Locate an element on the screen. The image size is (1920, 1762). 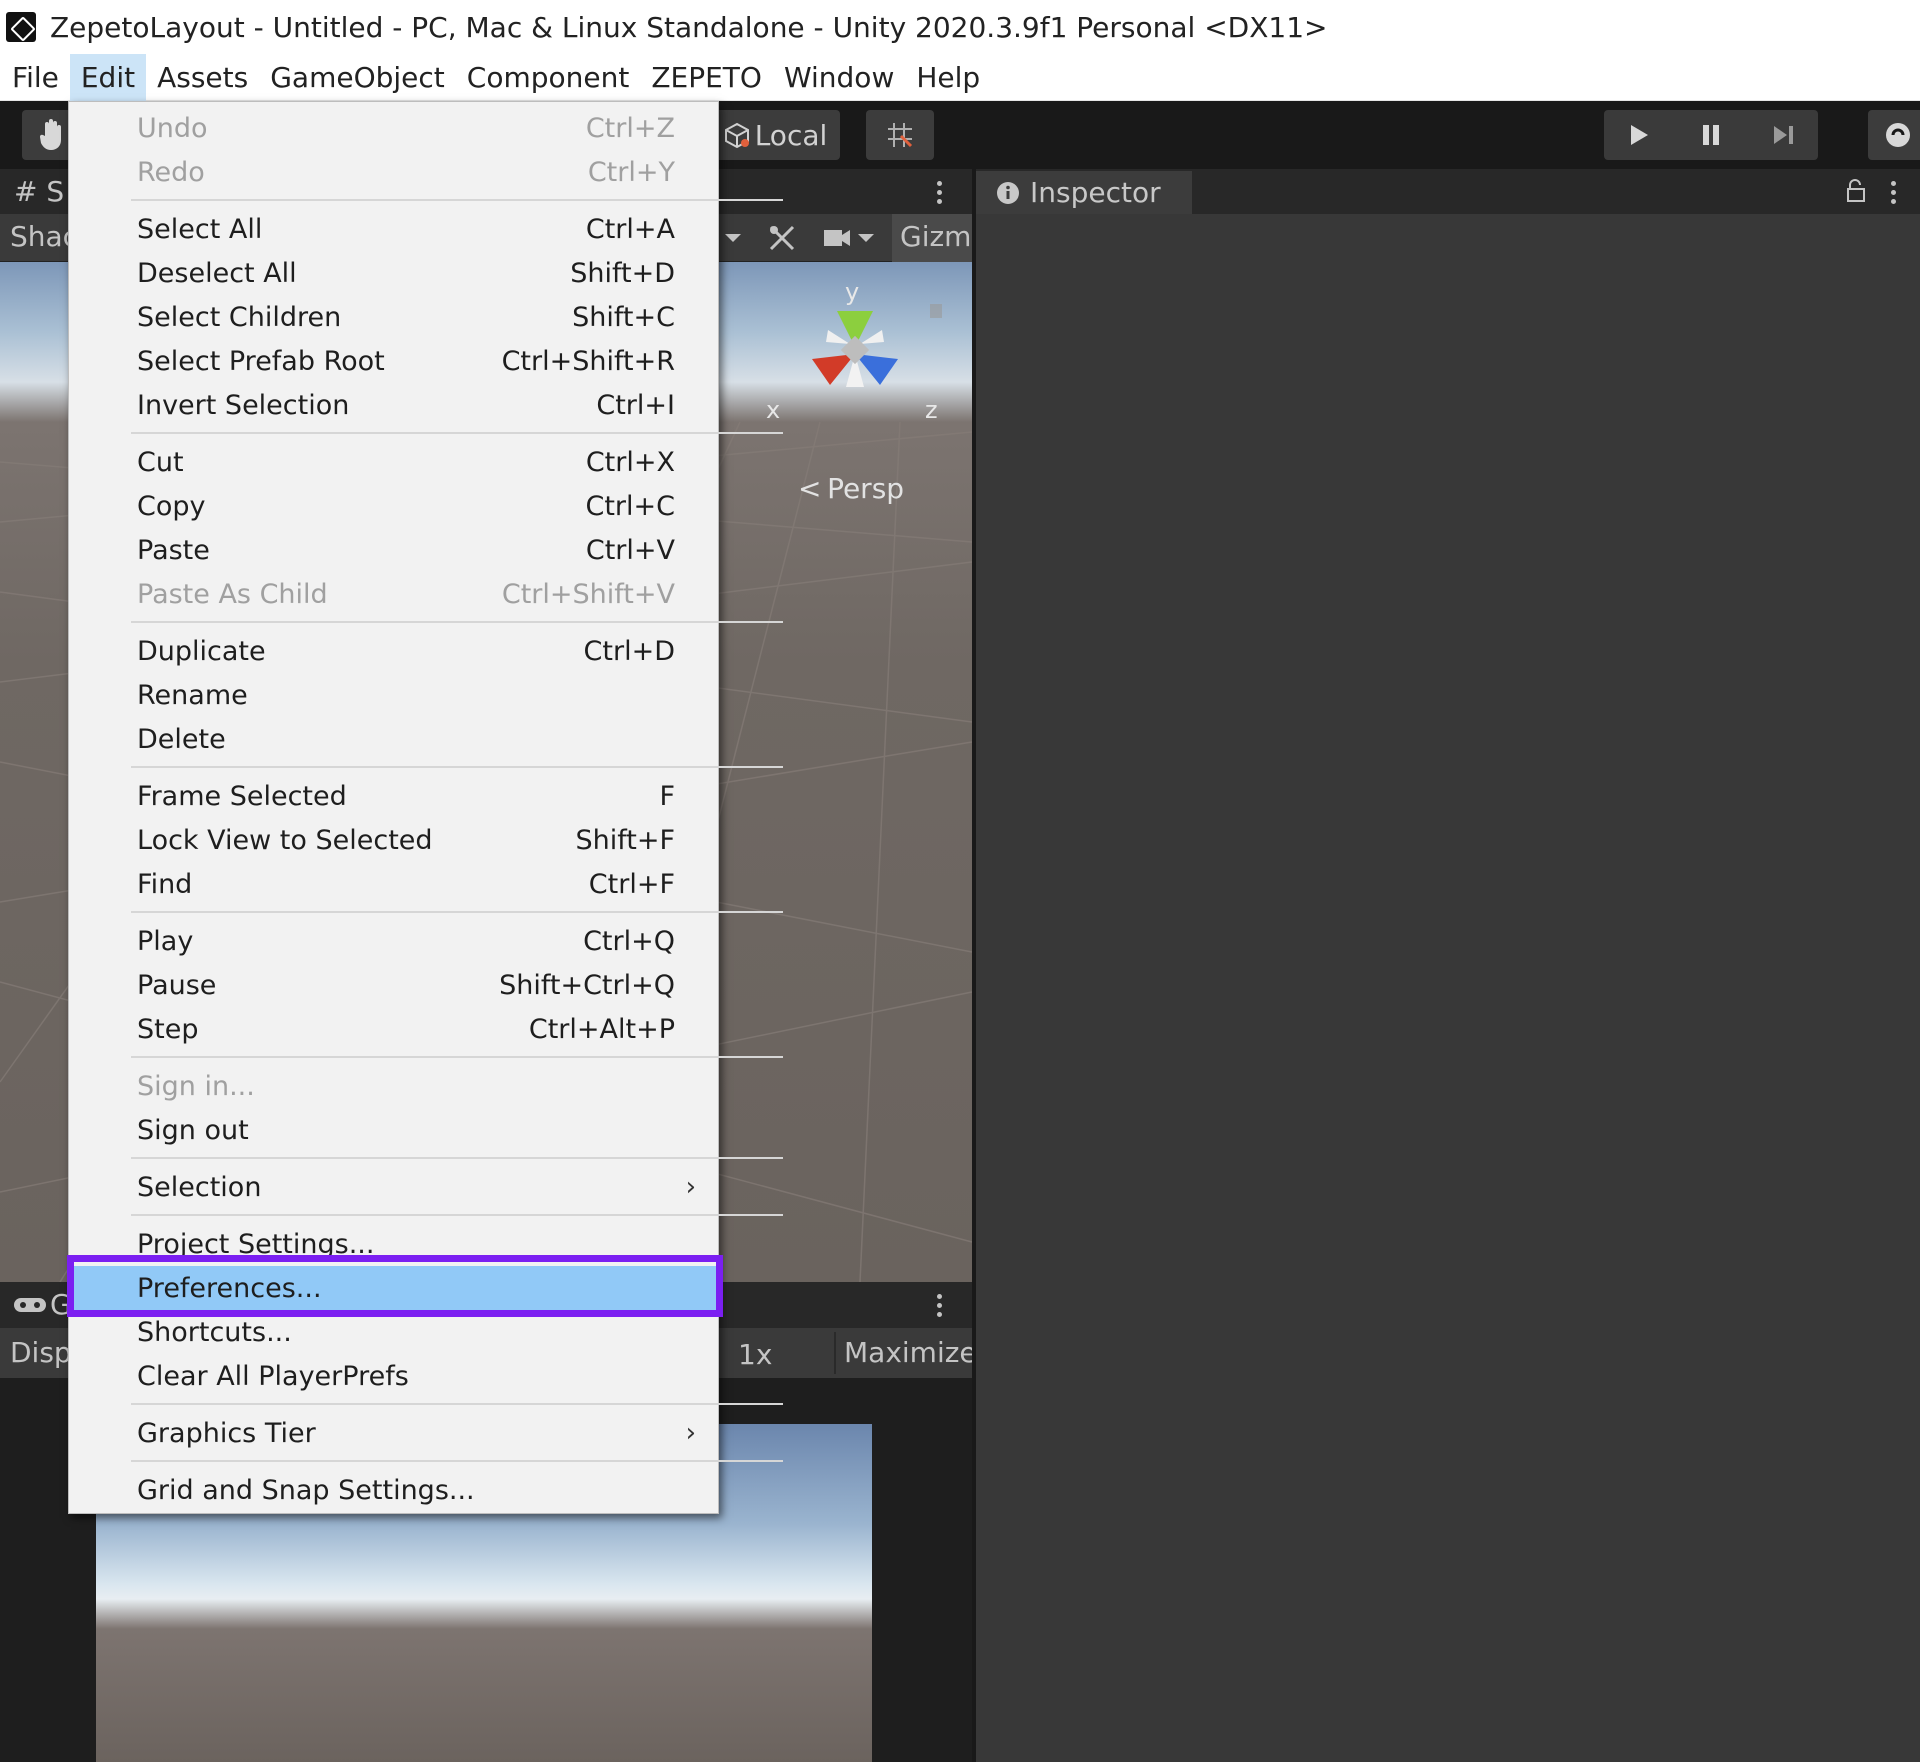
inspector-tab-bar: Inspector is located at coordinates (1448, 191).